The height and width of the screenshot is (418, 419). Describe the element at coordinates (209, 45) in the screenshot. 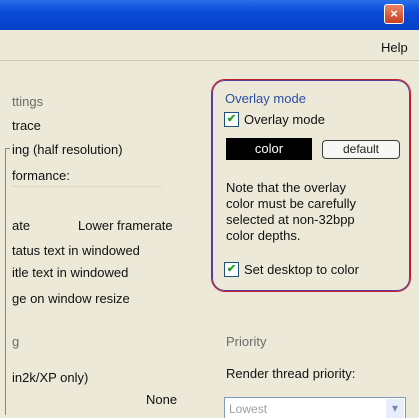

I see `menu-bar` at that location.